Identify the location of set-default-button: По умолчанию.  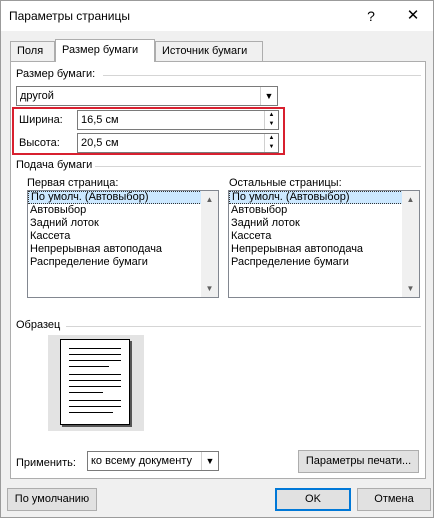
(52, 499).